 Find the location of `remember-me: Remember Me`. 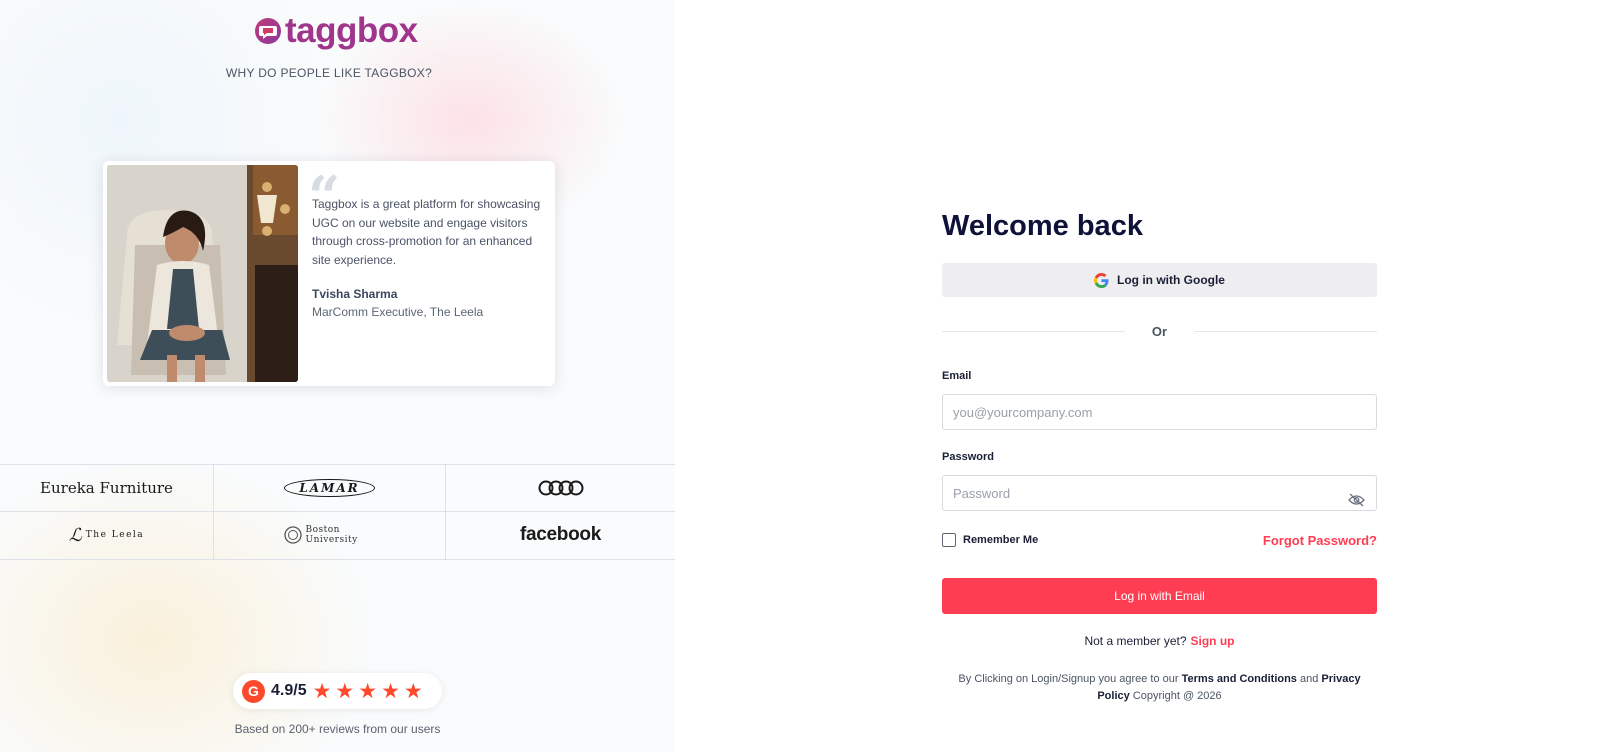

remember-me: Remember Me is located at coordinates (990, 540).